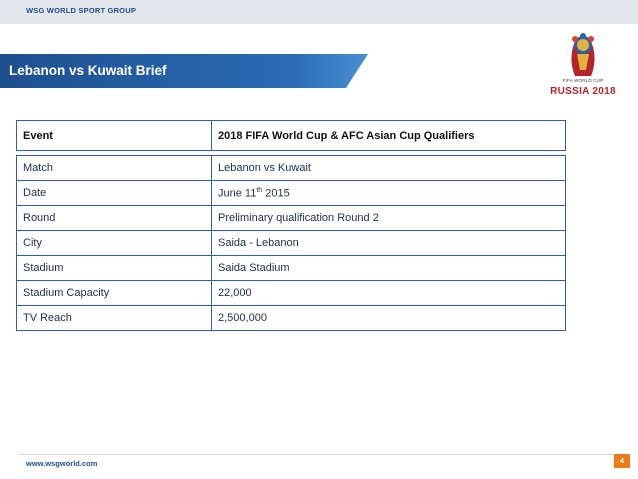  Describe the element at coordinates (388, 293) in the screenshot. I see `row-value: 22,000` at that location.